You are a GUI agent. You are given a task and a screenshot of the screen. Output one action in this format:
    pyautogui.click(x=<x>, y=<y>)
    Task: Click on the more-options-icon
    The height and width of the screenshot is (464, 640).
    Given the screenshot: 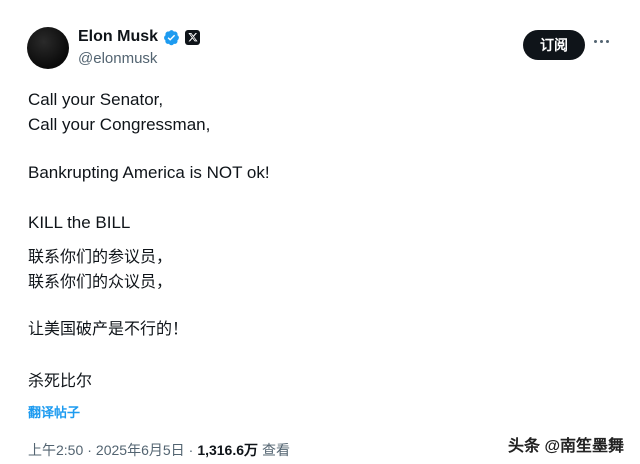 What is the action you would take?
    pyautogui.click(x=601, y=41)
    